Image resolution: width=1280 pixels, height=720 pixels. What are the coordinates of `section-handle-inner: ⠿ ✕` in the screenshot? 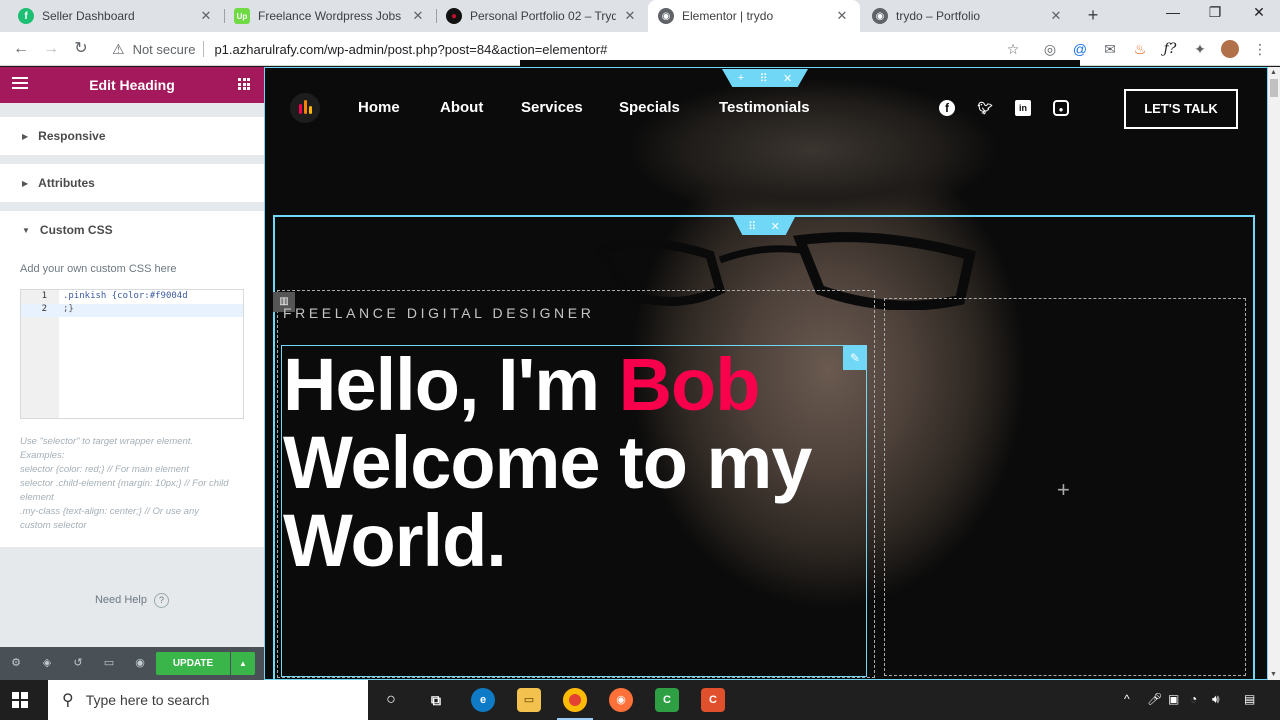 It's located at (764, 226).